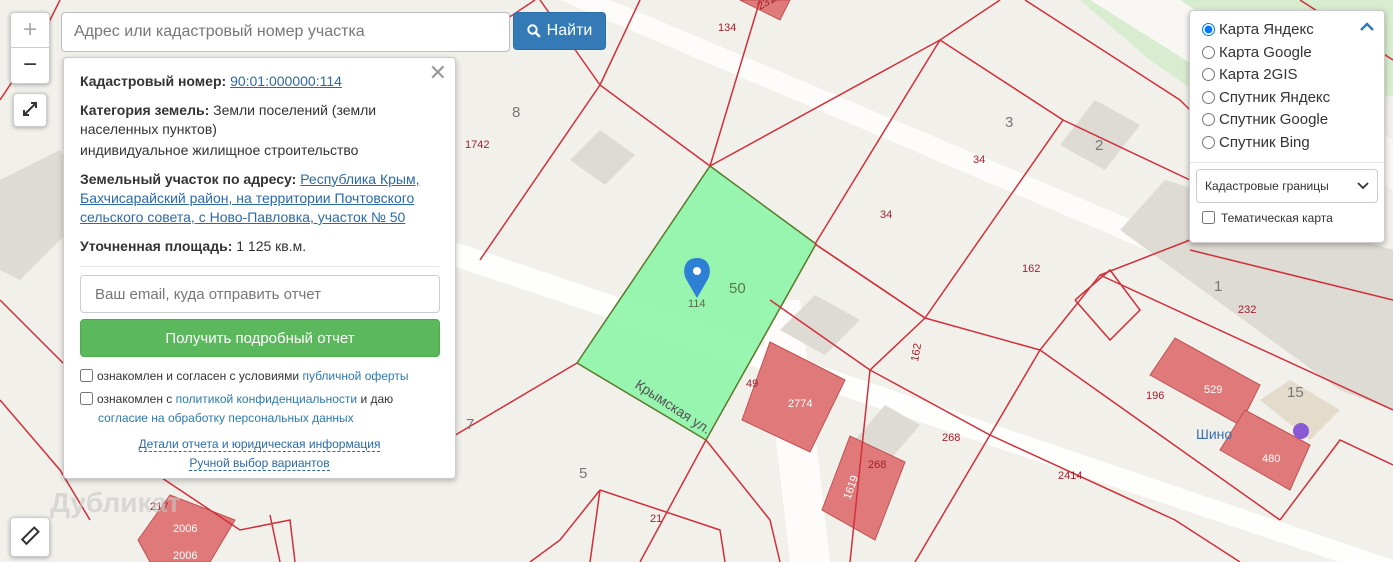  Describe the element at coordinates (30, 30) in the screenshot. I see `zoom-in-button: +` at that location.